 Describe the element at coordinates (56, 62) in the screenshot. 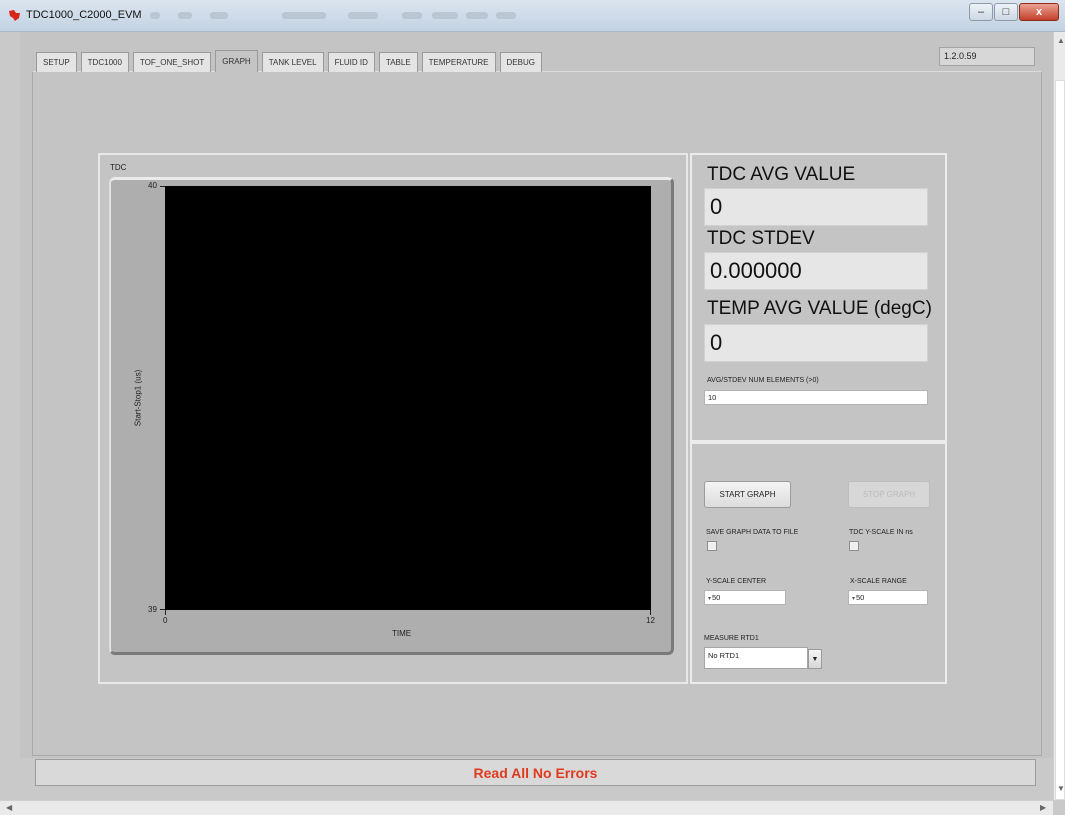

I see `tab-setup: SETUP` at that location.